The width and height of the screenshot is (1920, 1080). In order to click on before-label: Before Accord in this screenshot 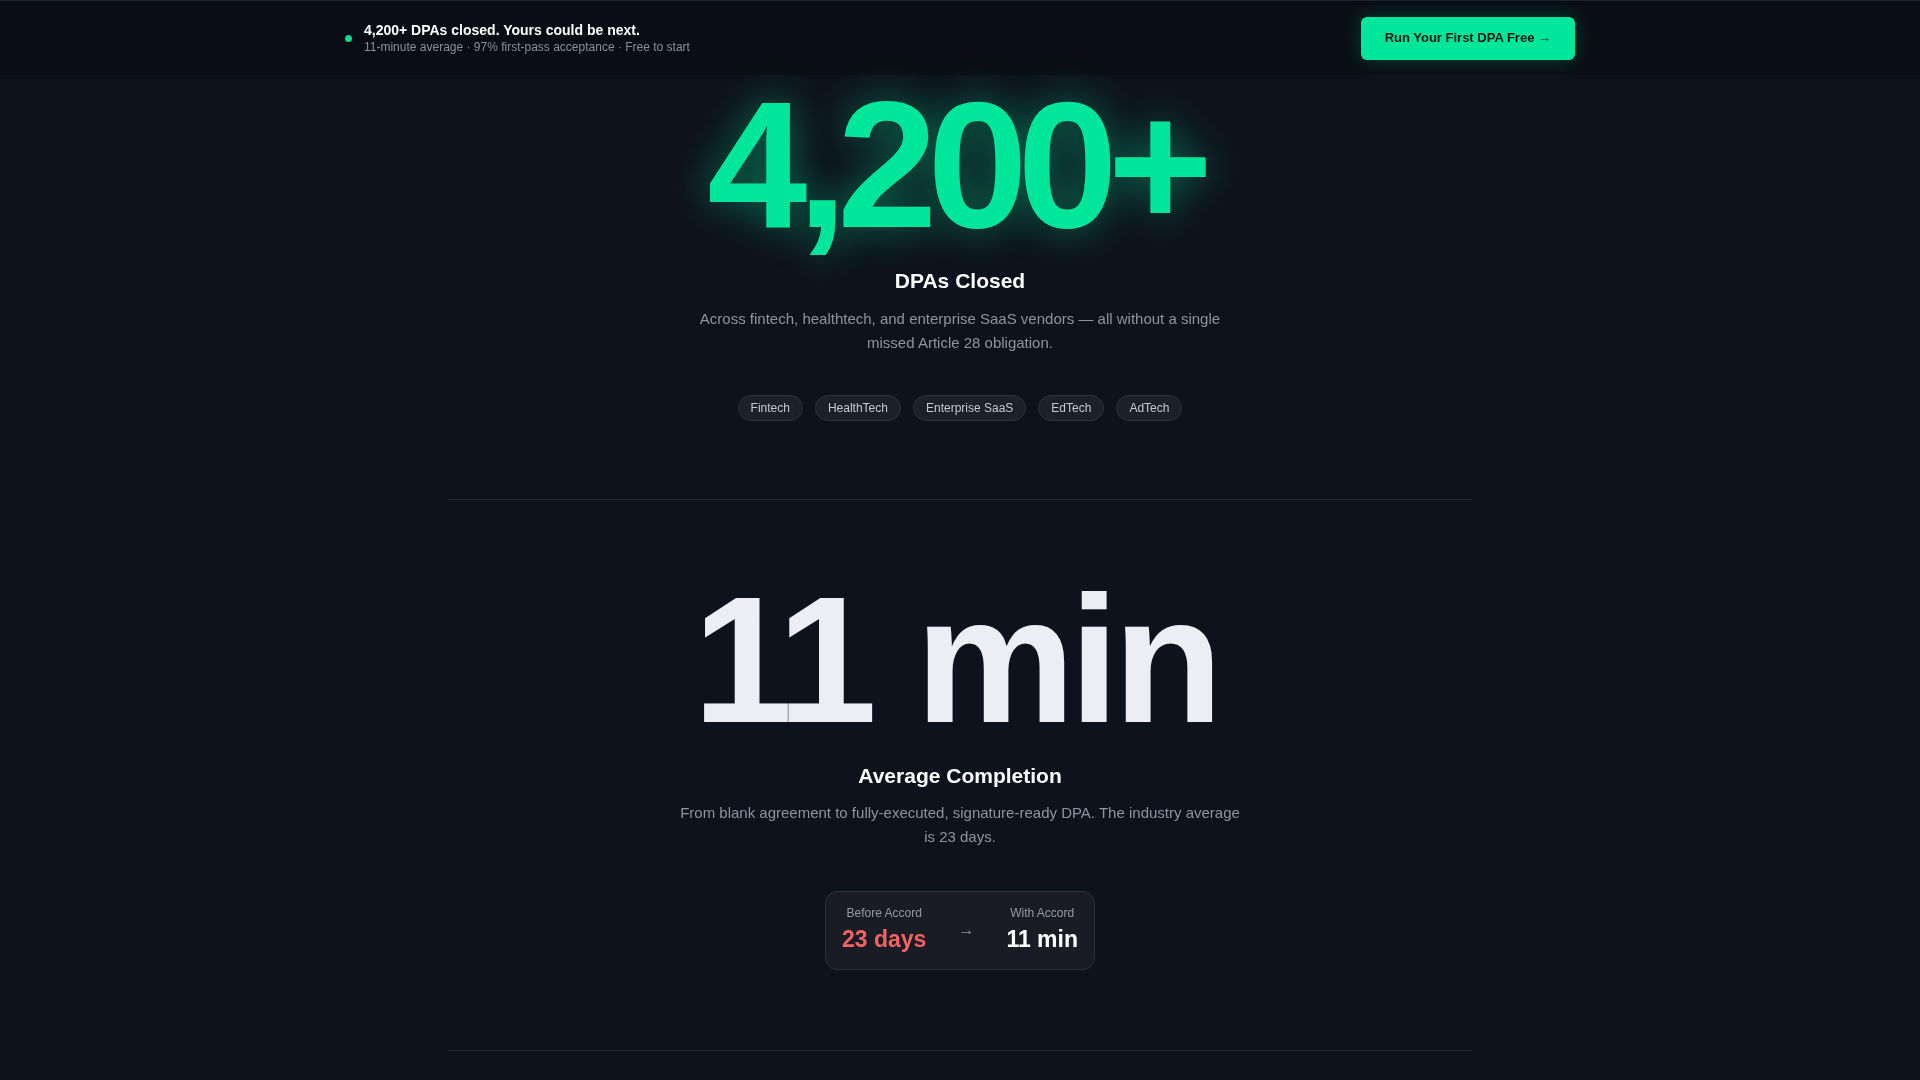, I will do `click(884, 913)`.